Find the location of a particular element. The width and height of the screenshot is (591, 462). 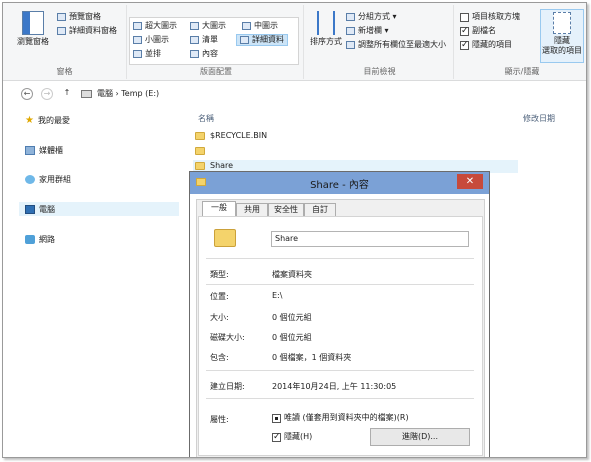

group-by-button: 分組方式 ▾ is located at coordinates (371, 17).